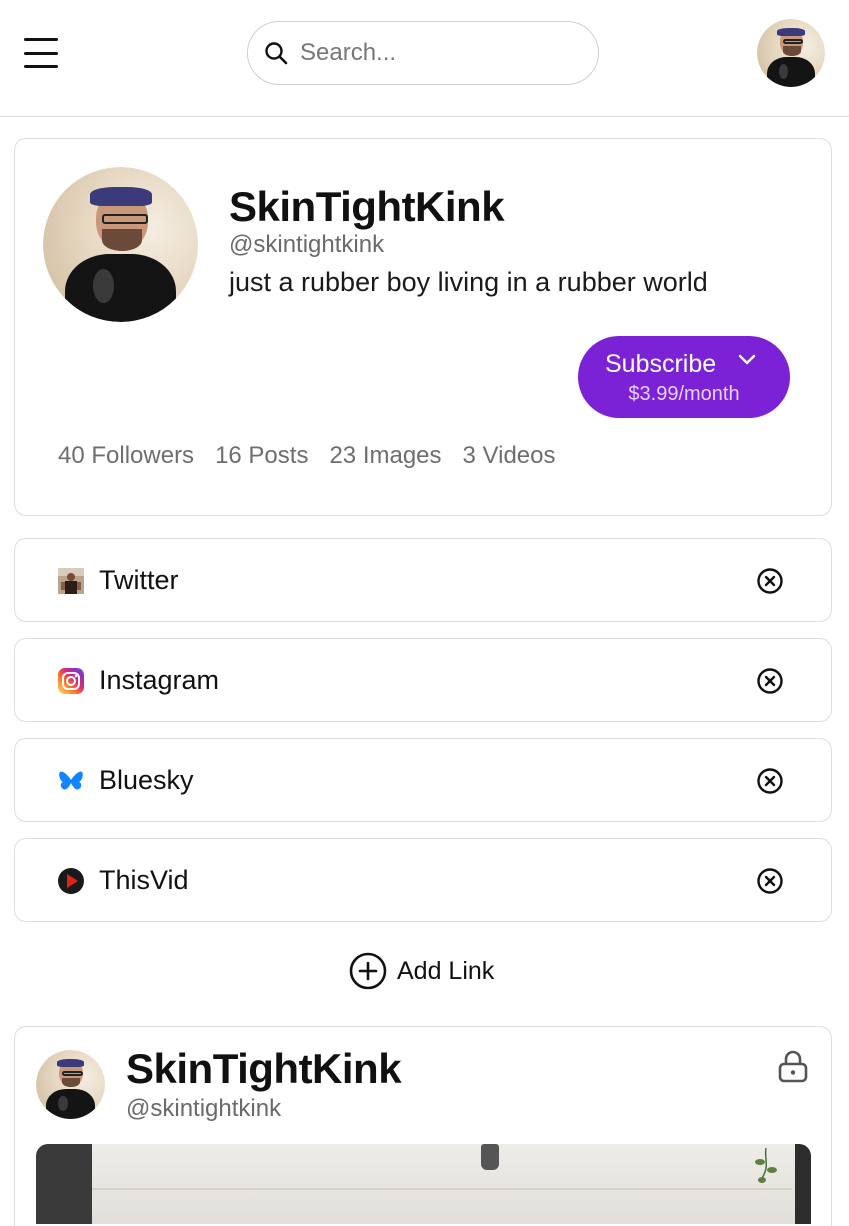 This screenshot has height=1226, width=849. Describe the element at coordinates (71, 780) in the screenshot. I see `bluesky-butterfly-icon` at that location.